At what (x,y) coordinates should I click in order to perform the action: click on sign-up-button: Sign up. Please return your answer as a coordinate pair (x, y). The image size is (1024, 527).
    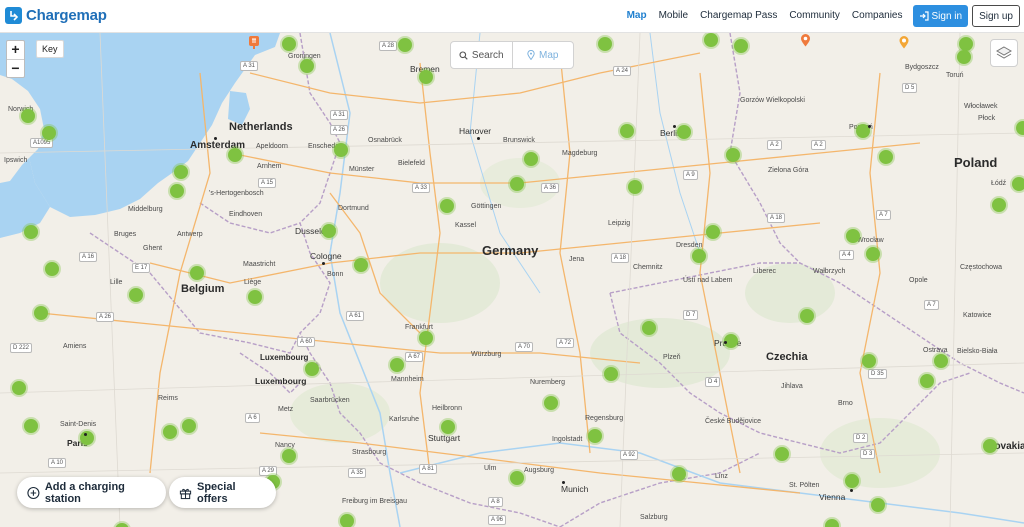
    Looking at the image, I should click on (996, 16).